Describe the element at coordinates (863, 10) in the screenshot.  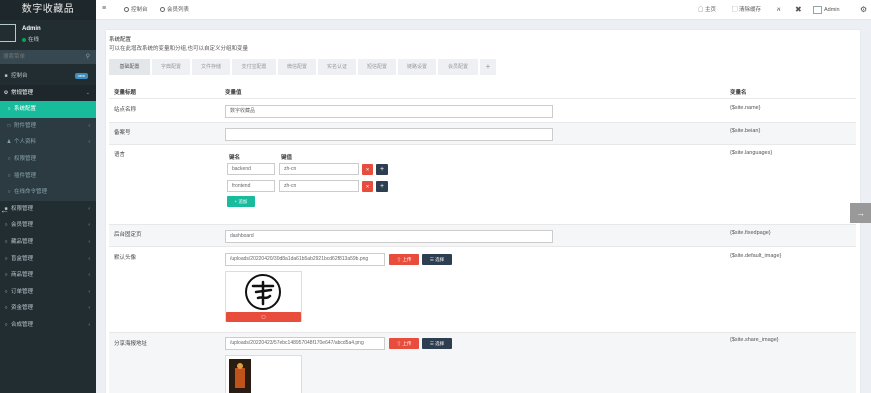
I see `settings-icon: ⚙` at that location.